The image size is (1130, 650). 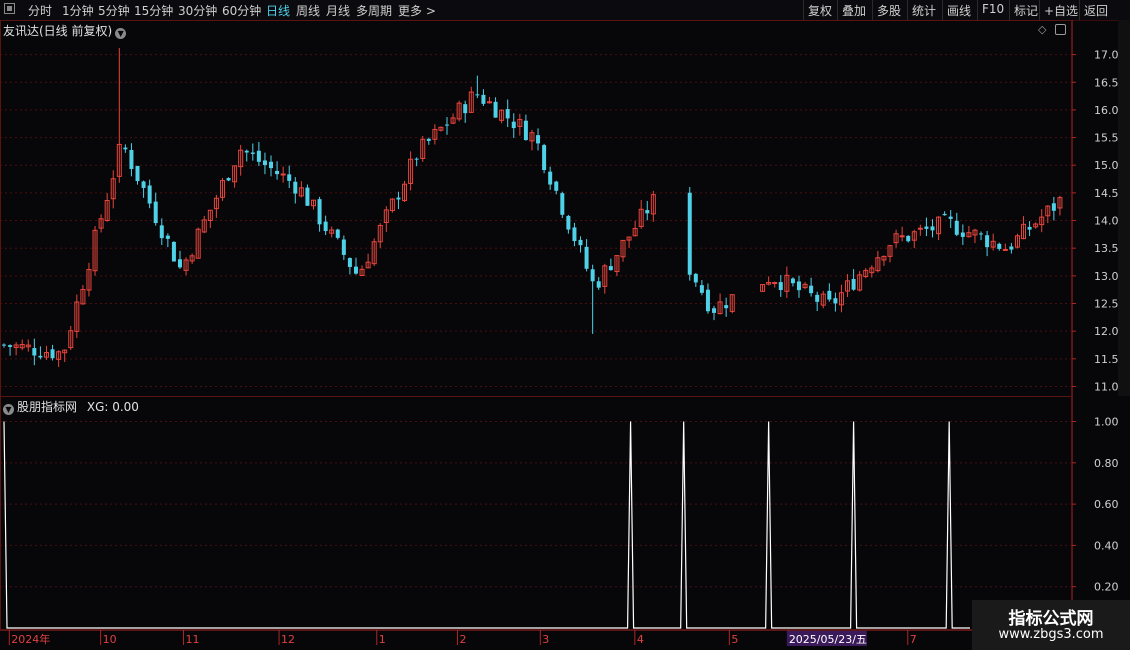 What do you see at coordinates (288, 639) in the screenshot?
I see `date-tick-label: 12` at bounding box center [288, 639].